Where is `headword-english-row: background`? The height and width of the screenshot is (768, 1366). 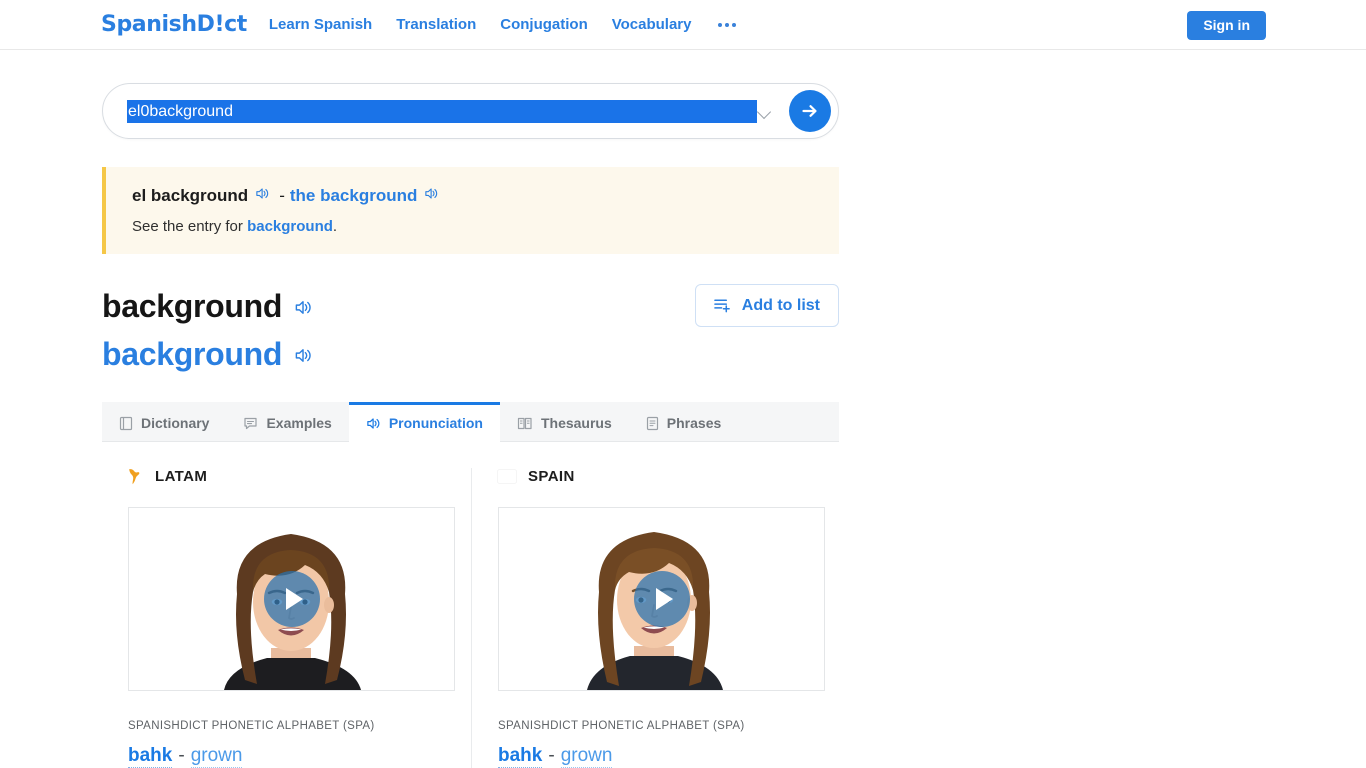
headword-english-row: background is located at coordinates (209, 306).